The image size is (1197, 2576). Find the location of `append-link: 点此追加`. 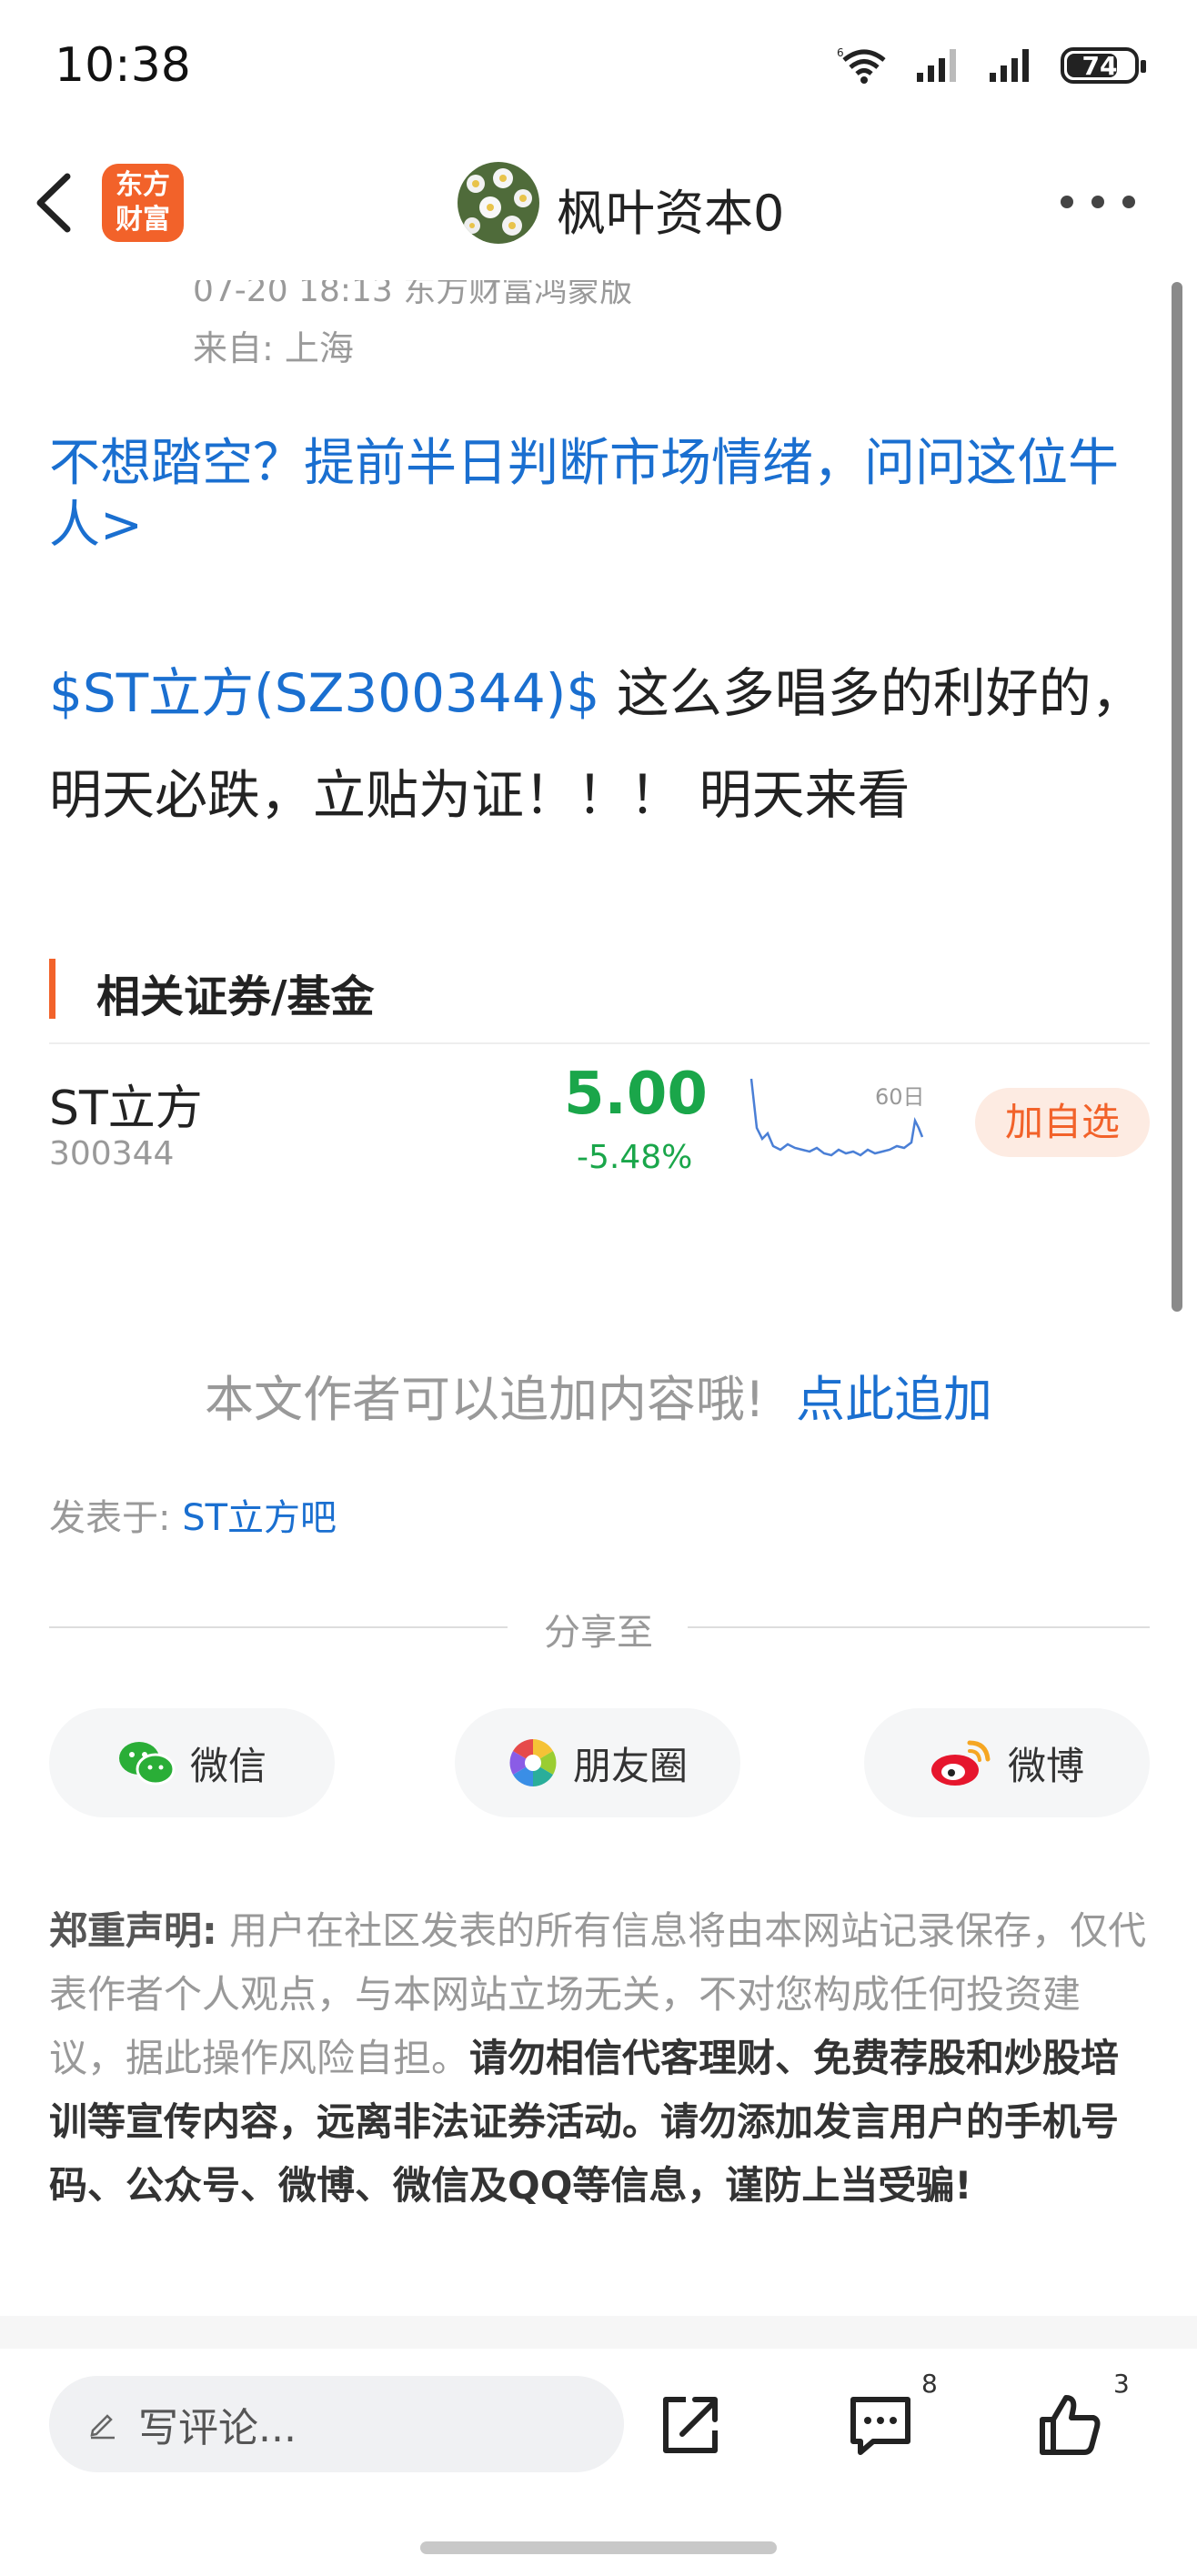

append-link: 点此追加 is located at coordinates (894, 1399).